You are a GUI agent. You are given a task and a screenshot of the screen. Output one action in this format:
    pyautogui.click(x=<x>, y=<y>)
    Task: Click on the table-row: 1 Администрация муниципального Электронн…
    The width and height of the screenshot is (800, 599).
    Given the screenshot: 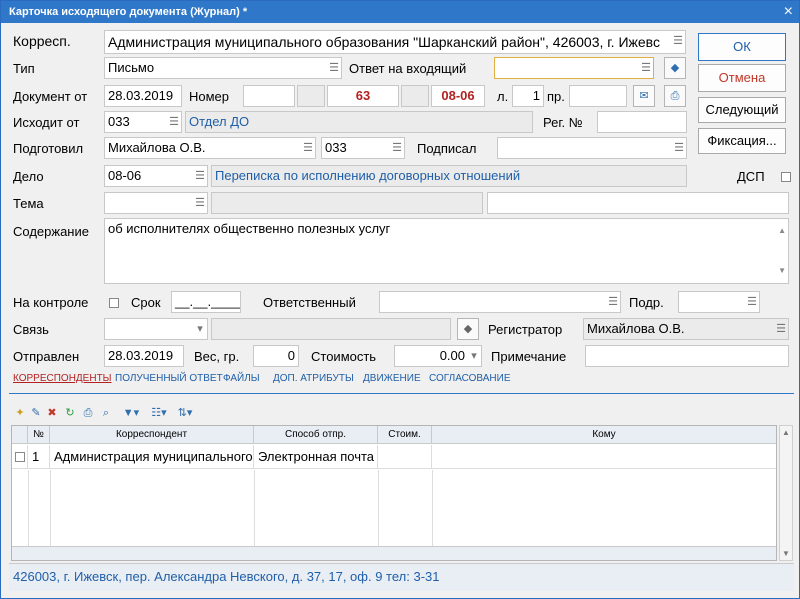 What is the action you would take?
    pyautogui.click(x=394, y=457)
    